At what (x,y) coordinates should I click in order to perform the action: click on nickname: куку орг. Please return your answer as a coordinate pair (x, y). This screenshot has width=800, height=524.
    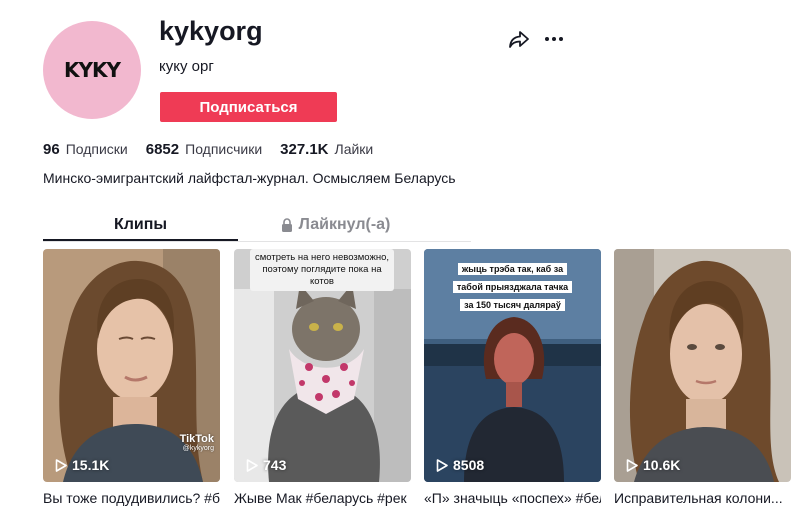
    Looking at the image, I should click on (186, 66).